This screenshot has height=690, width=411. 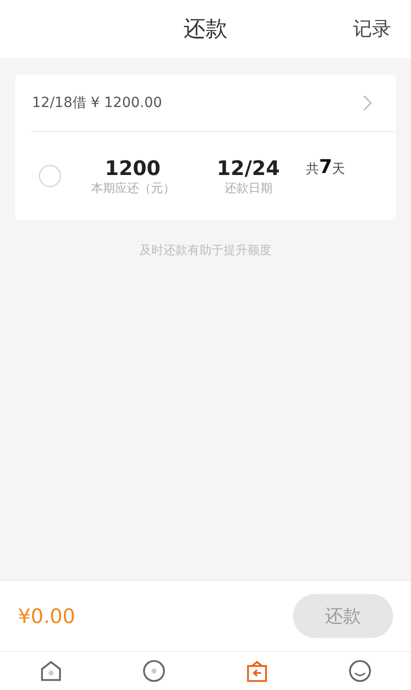 What do you see at coordinates (326, 167) in the screenshot?
I see `loan-duration: 共7天` at bounding box center [326, 167].